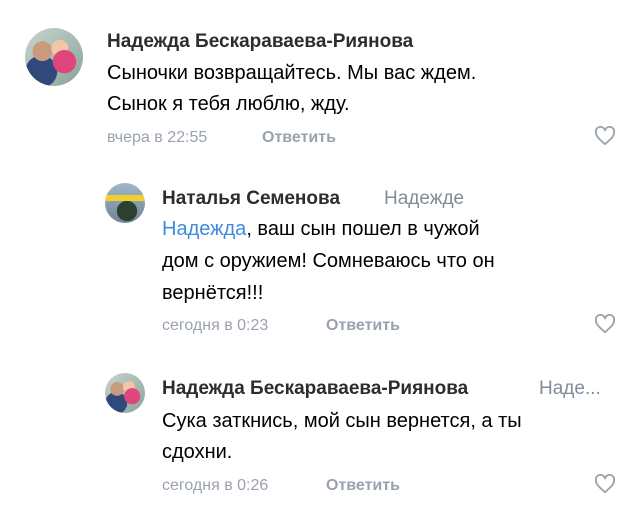 Image resolution: width=640 pixels, height=521 pixels. What do you see at coordinates (197, 452) in the screenshot?
I see `comment-text-line: сдохни.` at bounding box center [197, 452].